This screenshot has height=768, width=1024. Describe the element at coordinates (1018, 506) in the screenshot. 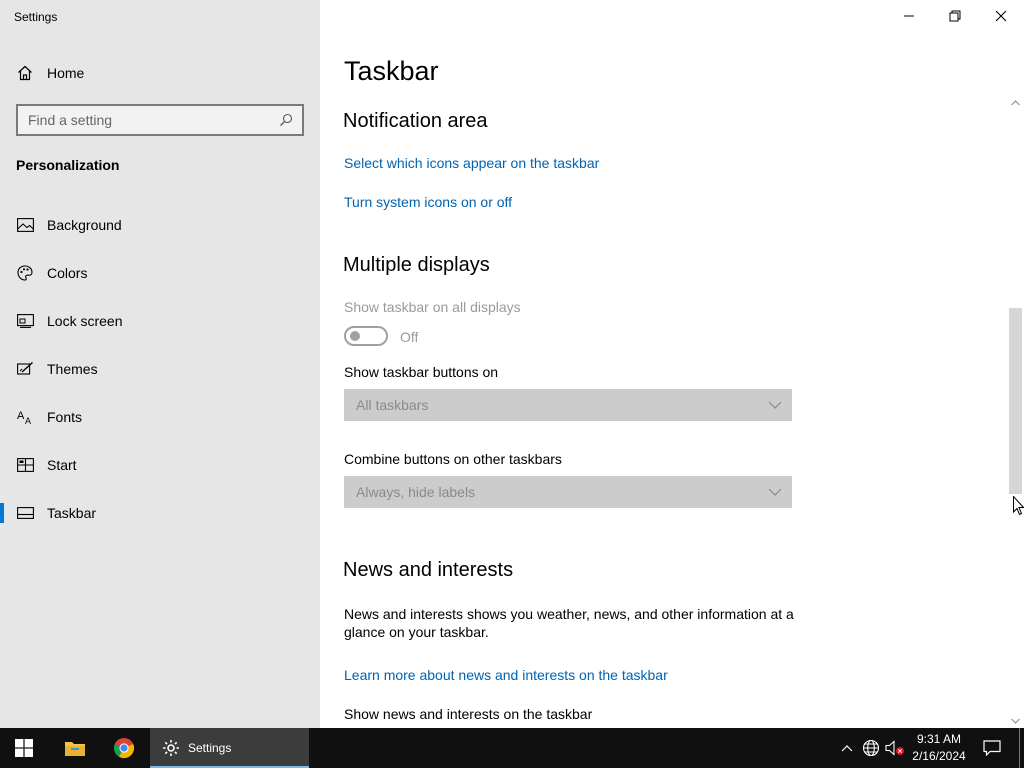

I see `mouse-cursor-icon` at that location.